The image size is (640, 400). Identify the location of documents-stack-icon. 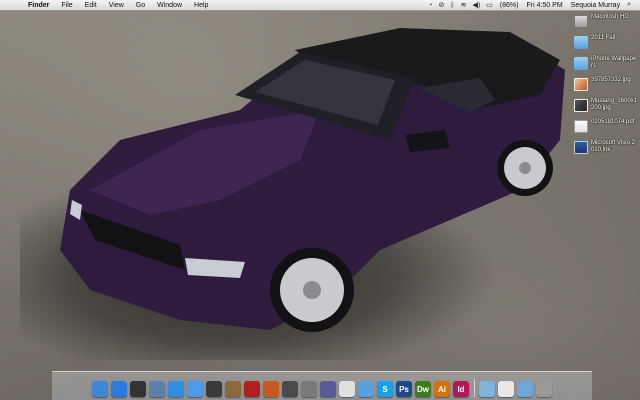
(506, 389).